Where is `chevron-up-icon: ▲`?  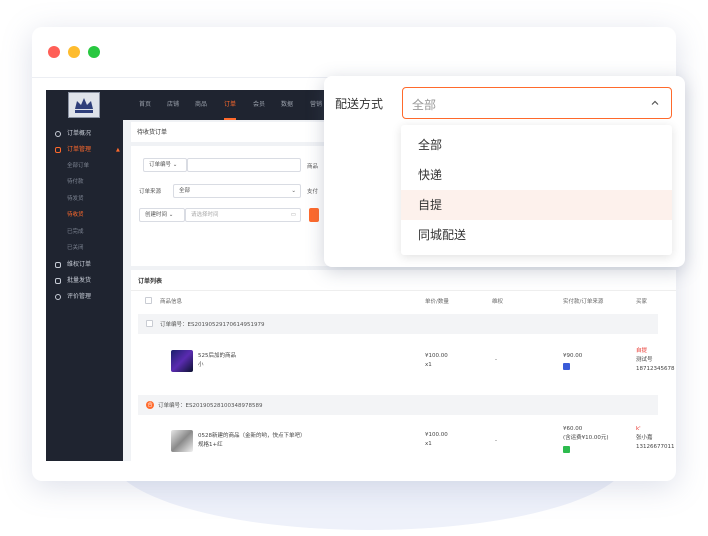 chevron-up-icon: ▲ is located at coordinates (118, 150).